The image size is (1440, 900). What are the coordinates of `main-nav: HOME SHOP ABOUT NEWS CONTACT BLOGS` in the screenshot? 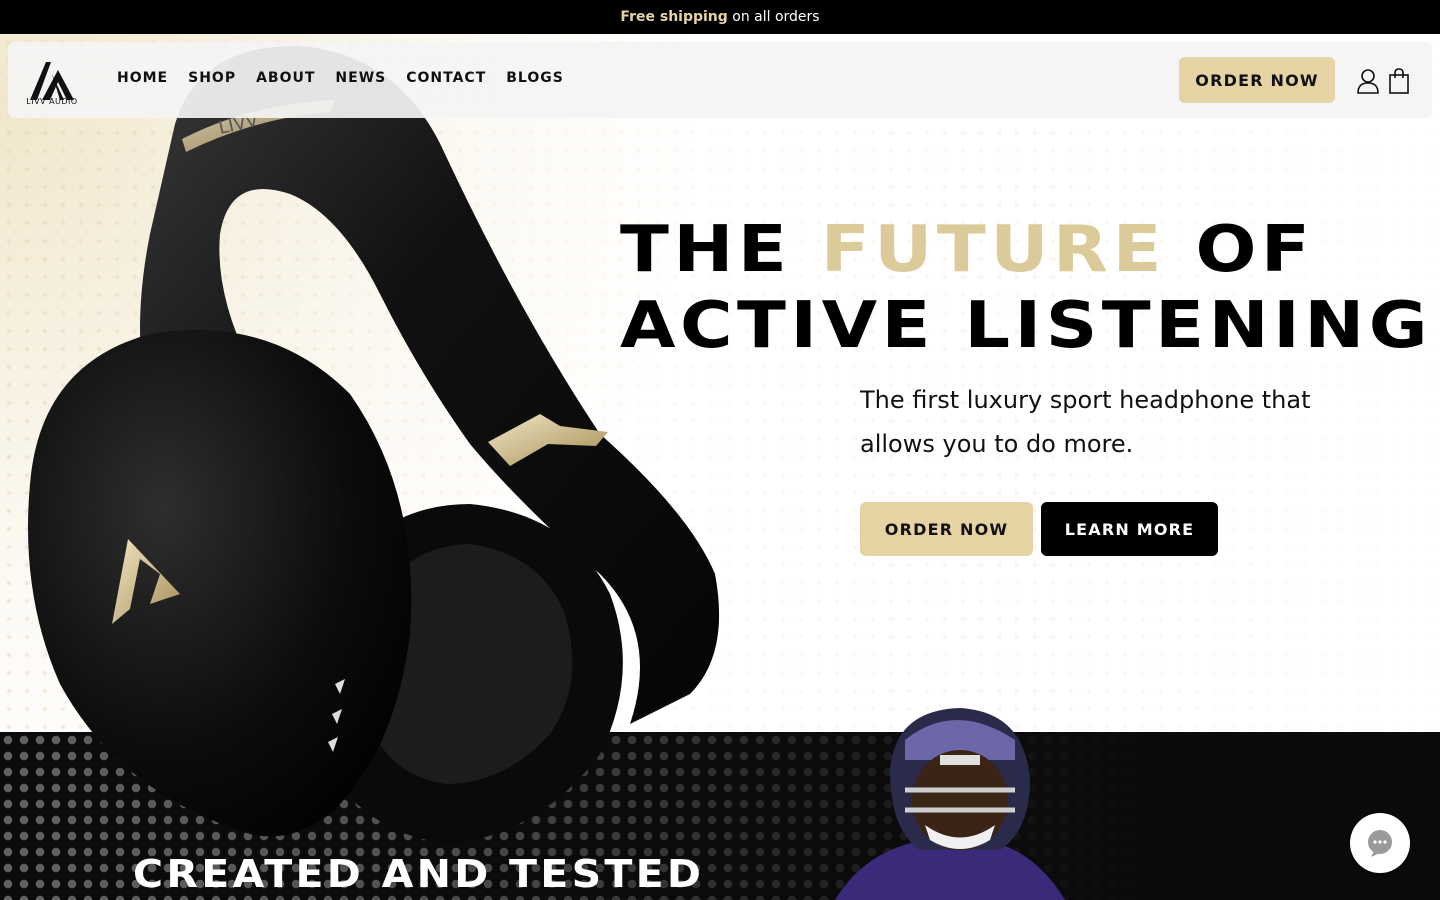 It's located at (350, 78).